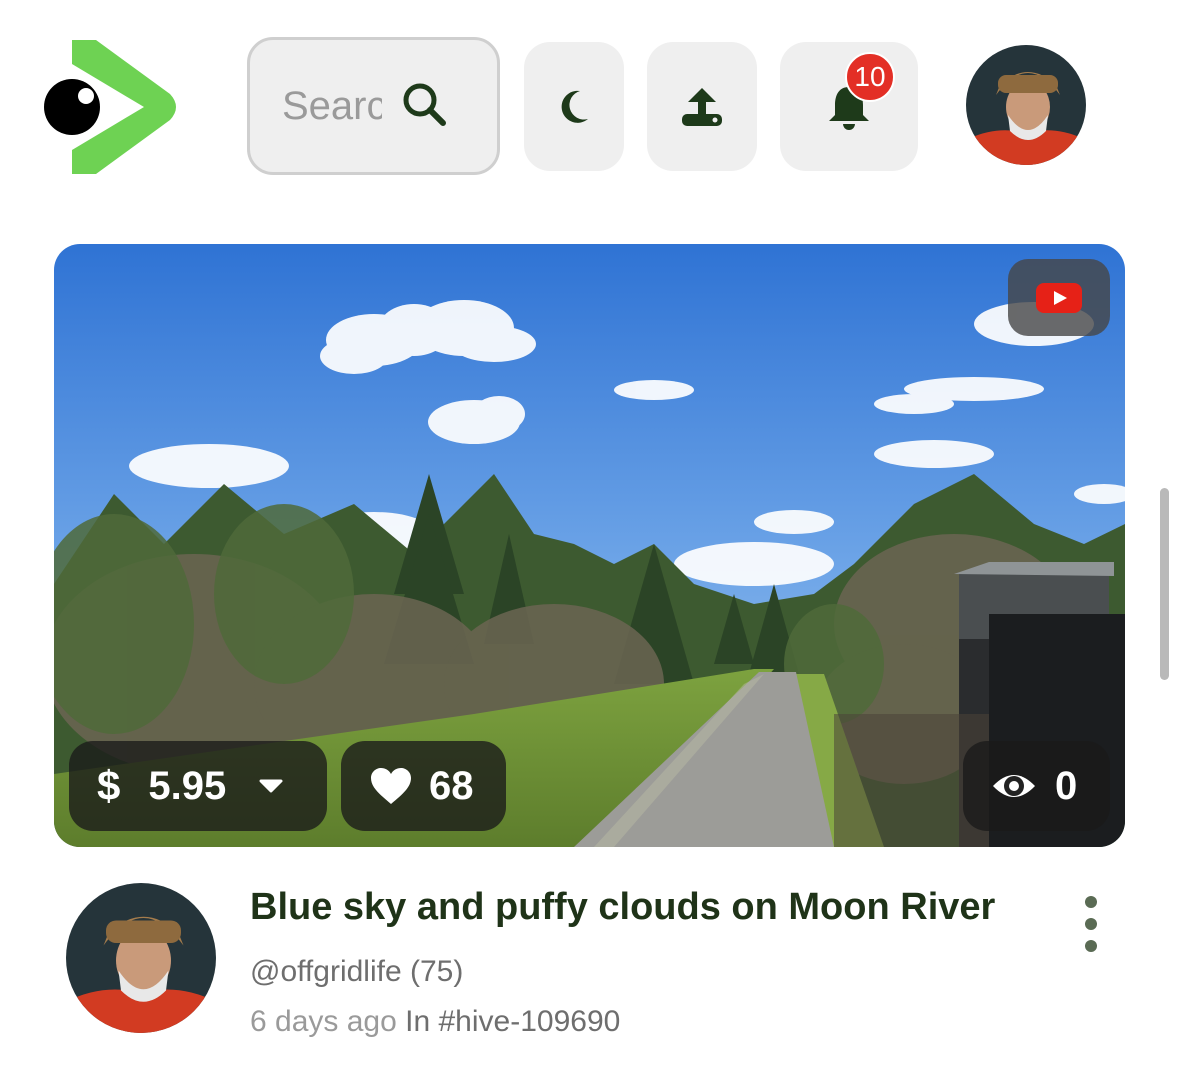  I want to click on likes-count: 68, so click(451, 785).